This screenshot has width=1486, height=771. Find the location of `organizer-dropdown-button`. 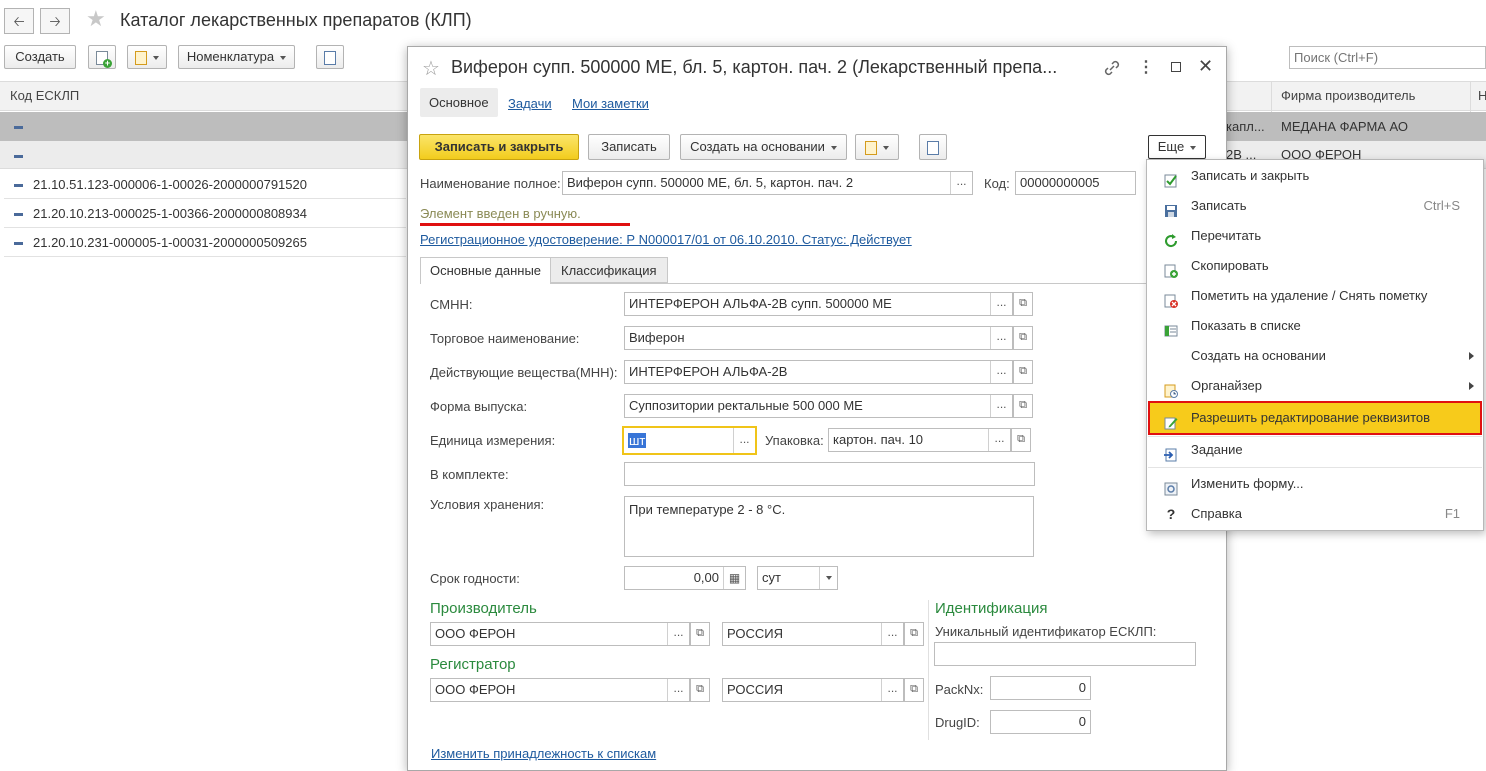

organizer-dropdown-button is located at coordinates (147, 57).